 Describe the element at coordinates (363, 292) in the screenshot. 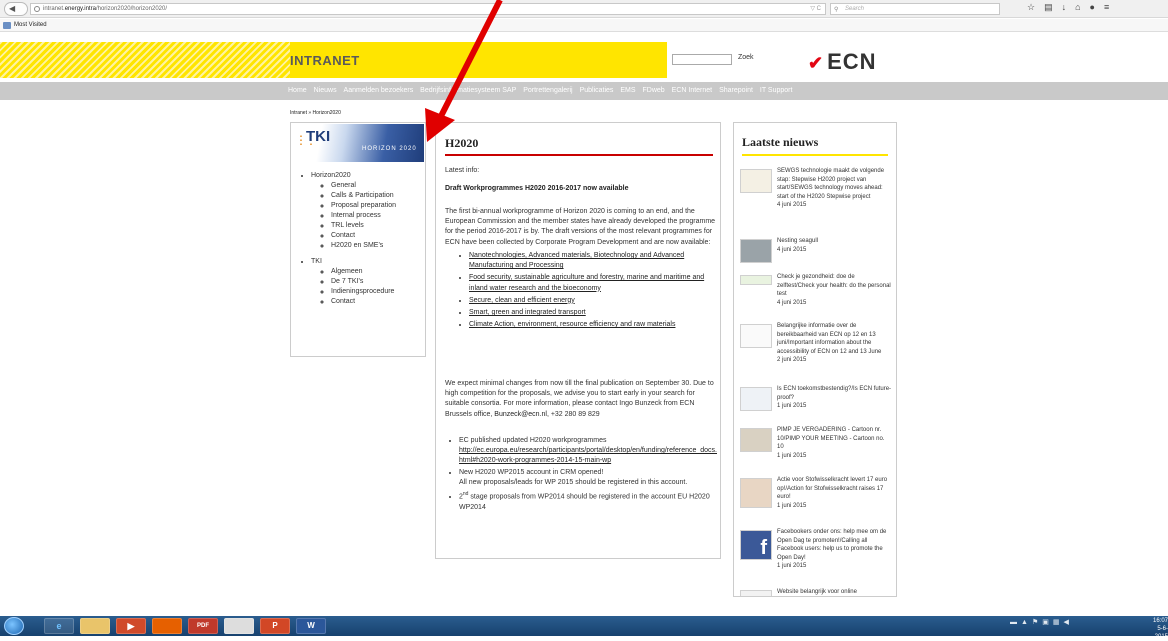

I see `sidebar-item-indieningsprocedure: Indieningsprocedure` at that location.